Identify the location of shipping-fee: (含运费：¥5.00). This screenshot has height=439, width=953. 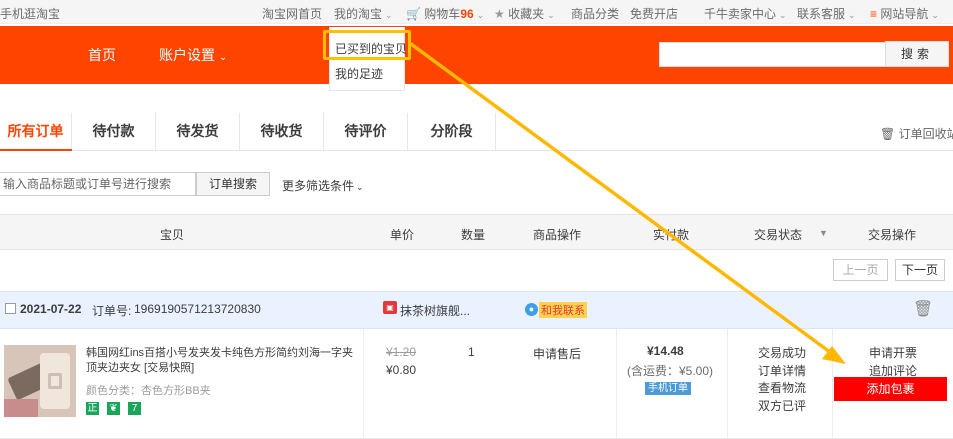
(670, 371).